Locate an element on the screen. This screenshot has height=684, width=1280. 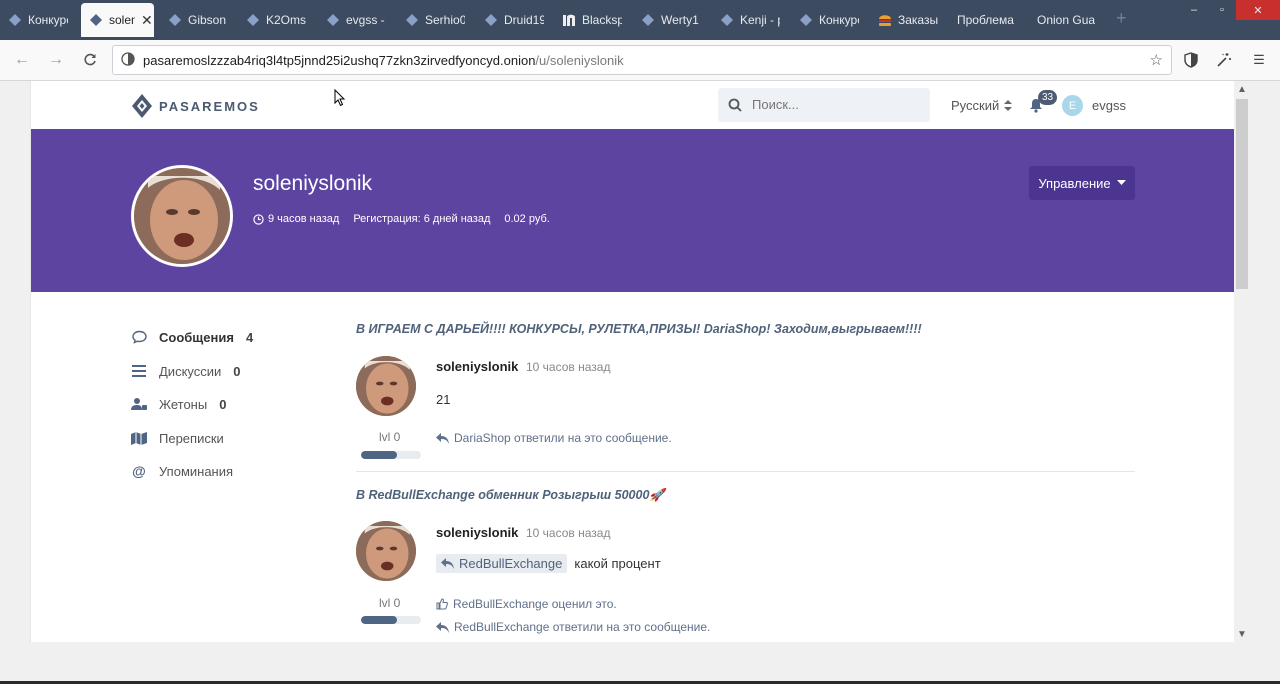
onion-site-icon is located at coordinates (129, 60).